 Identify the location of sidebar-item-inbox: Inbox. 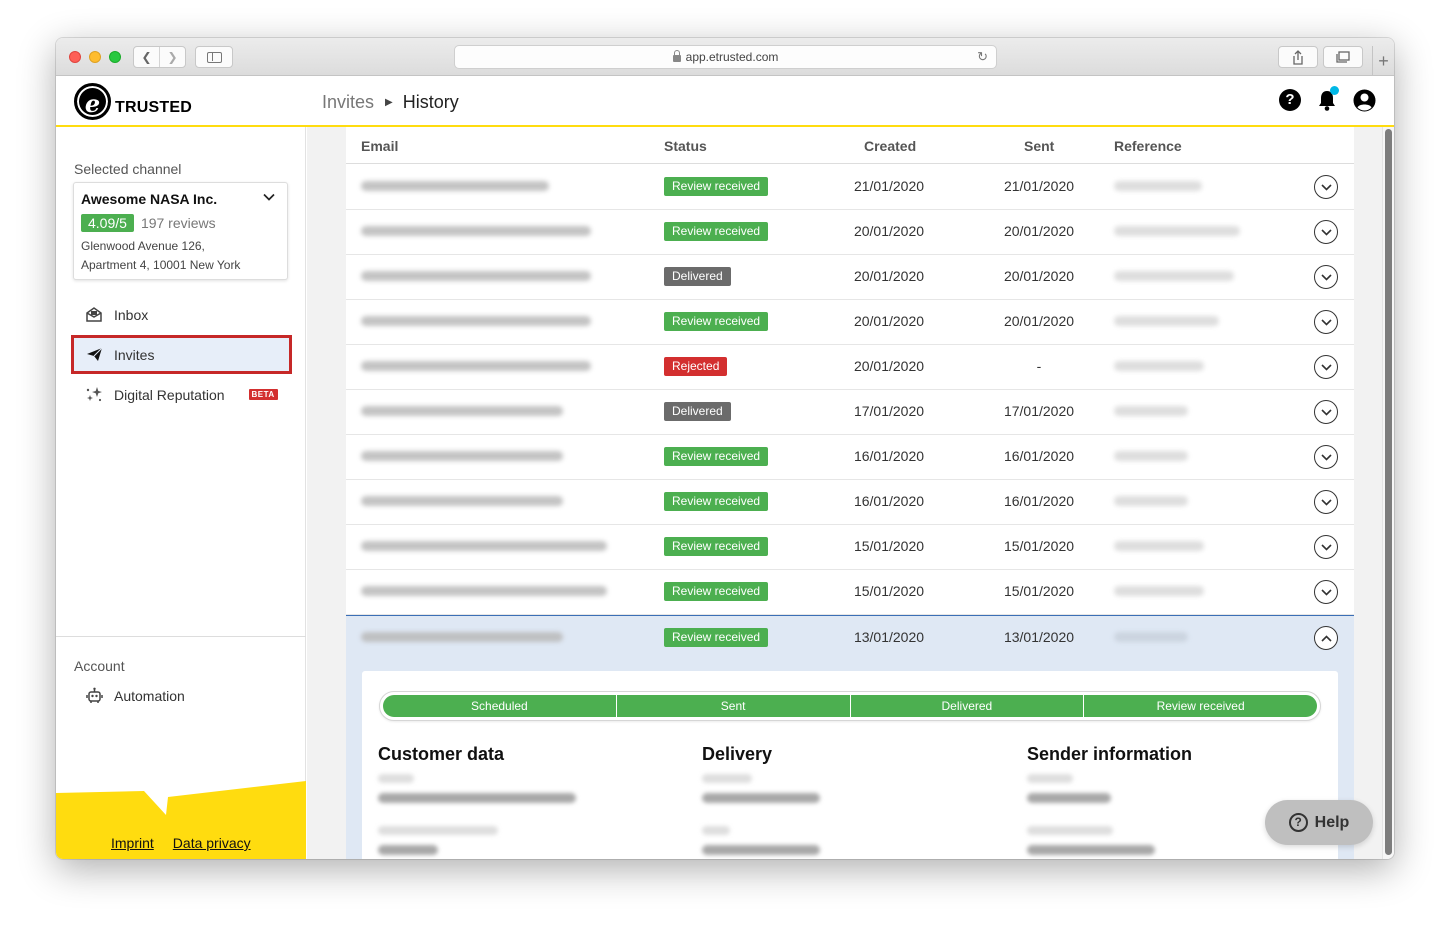
(181, 314).